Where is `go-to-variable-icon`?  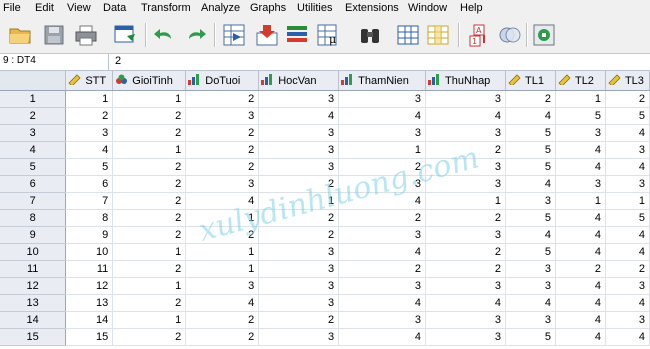
go-to-variable-icon is located at coordinates (267, 35).